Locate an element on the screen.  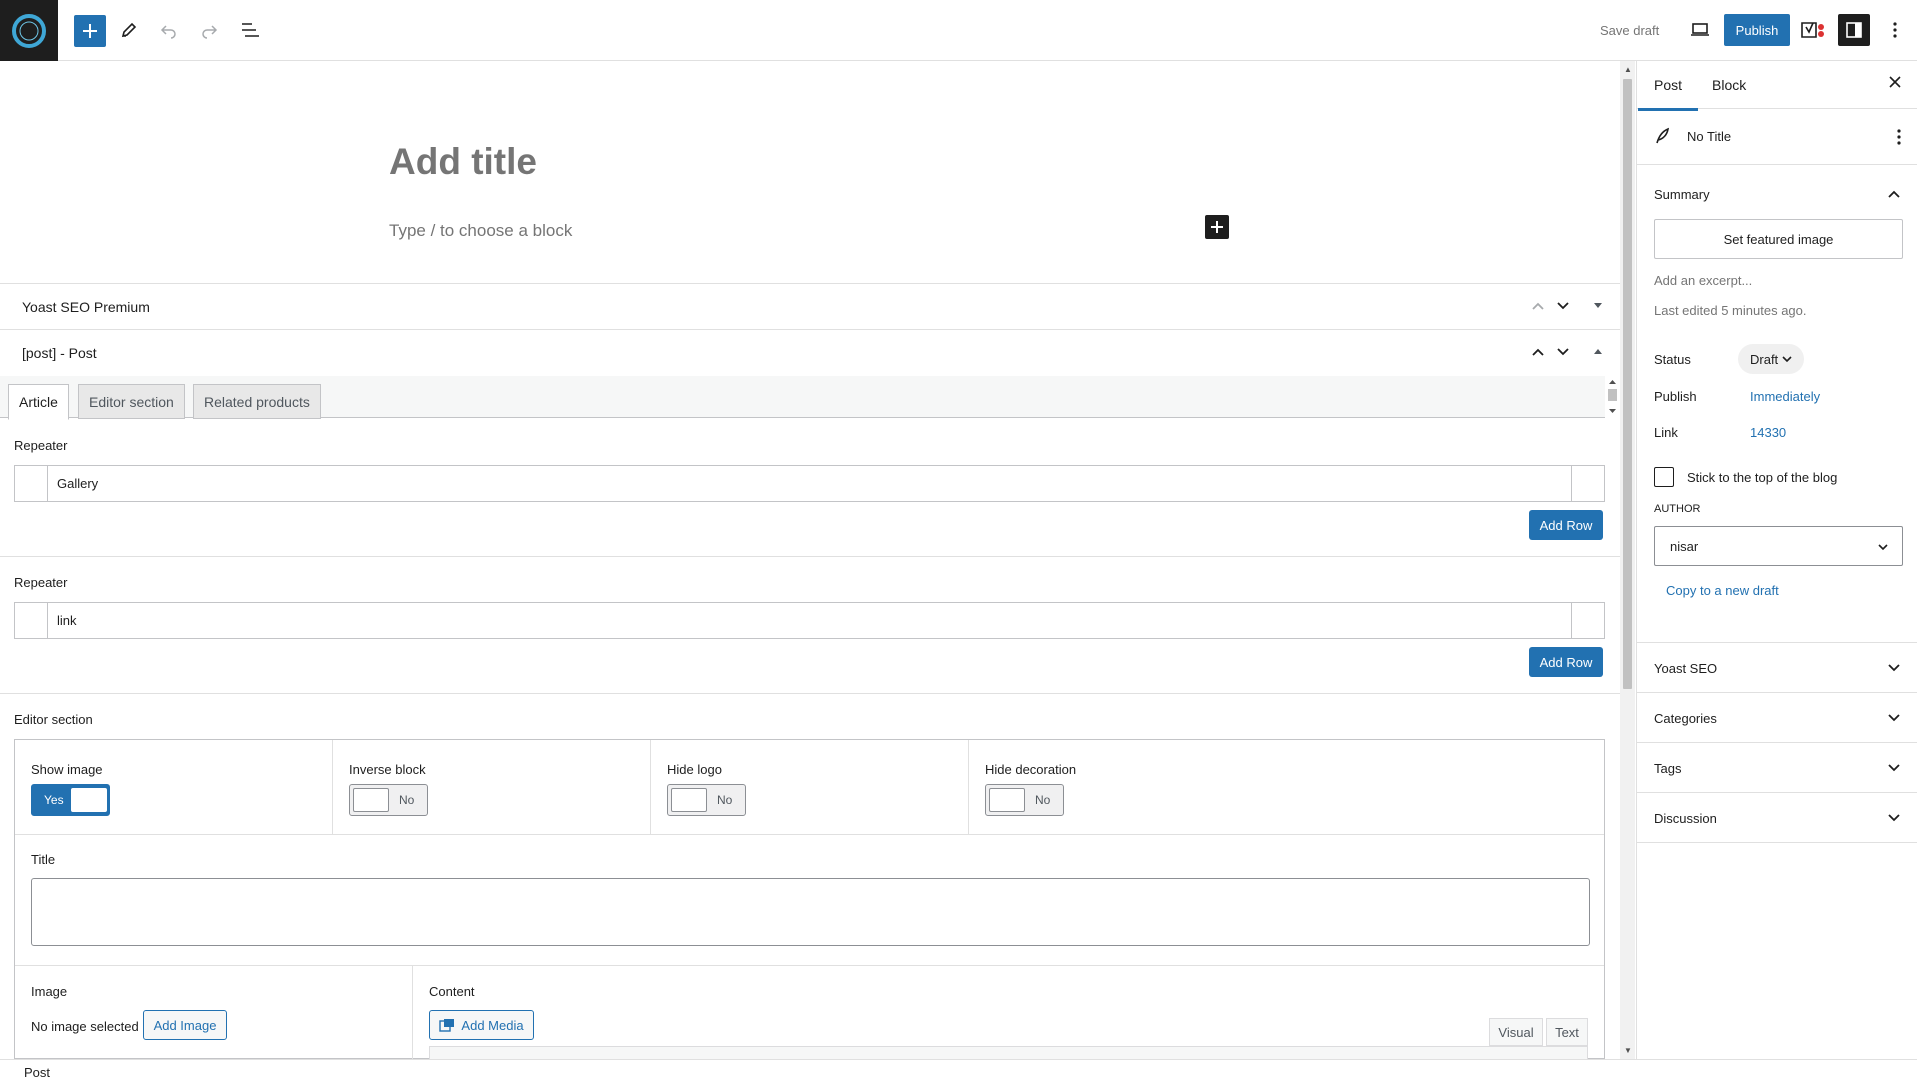
document-overview-button is located at coordinates (250, 30).